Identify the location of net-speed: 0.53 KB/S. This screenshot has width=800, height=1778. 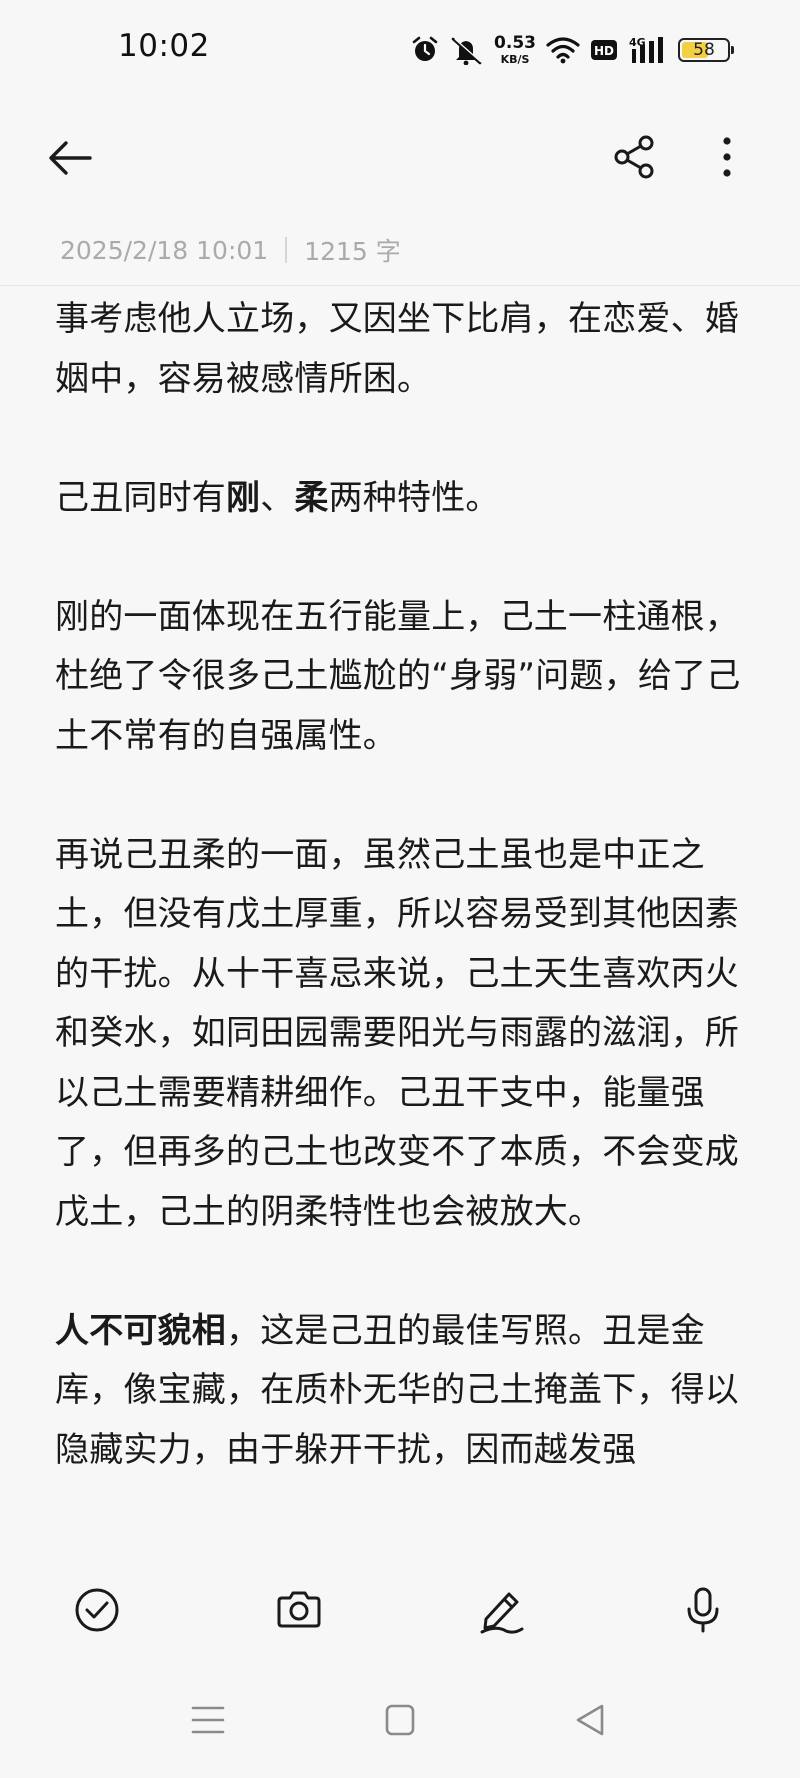
(515, 49).